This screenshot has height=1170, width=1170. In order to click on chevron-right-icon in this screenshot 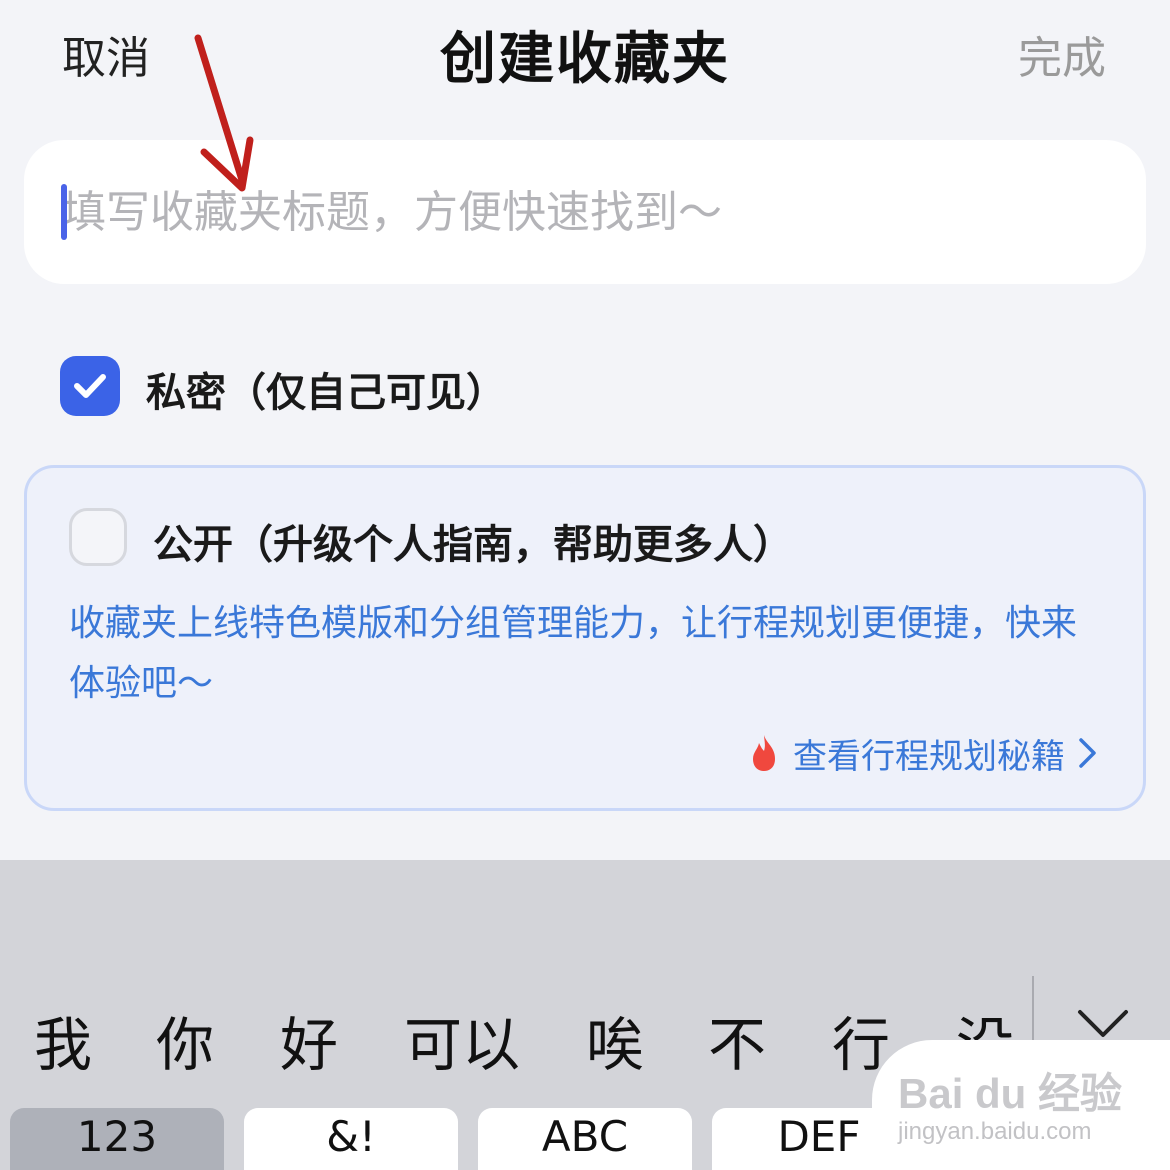, I will do `click(1087, 753)`.